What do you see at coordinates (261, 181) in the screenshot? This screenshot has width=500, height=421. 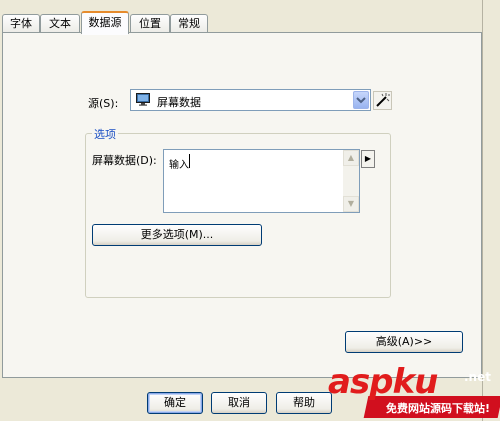 I see `screen-data-textarea: 输入 ▲ ▼` at bounding box center [261, 181].